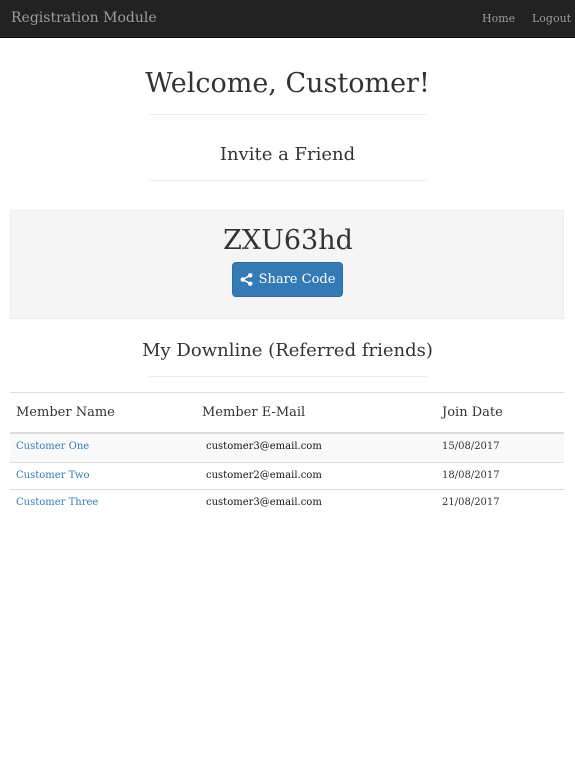 The image size is (575, 768). What do you see at coordinates (254, 412) in the screenshot?
I see `column-header-member-email: Member E-Mail` at bounding box center [254, 412].